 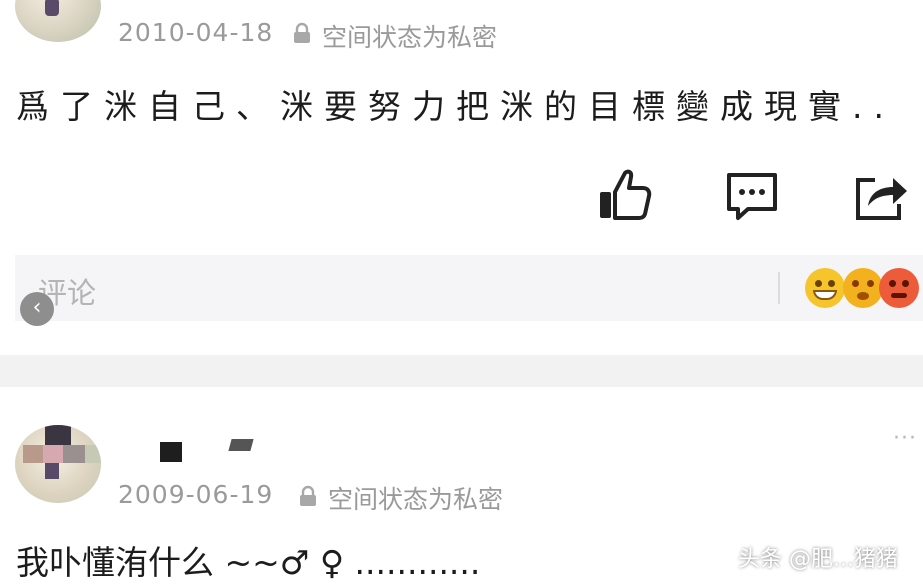 I want to click on back-button: ‹, so click(x=37, y=309).